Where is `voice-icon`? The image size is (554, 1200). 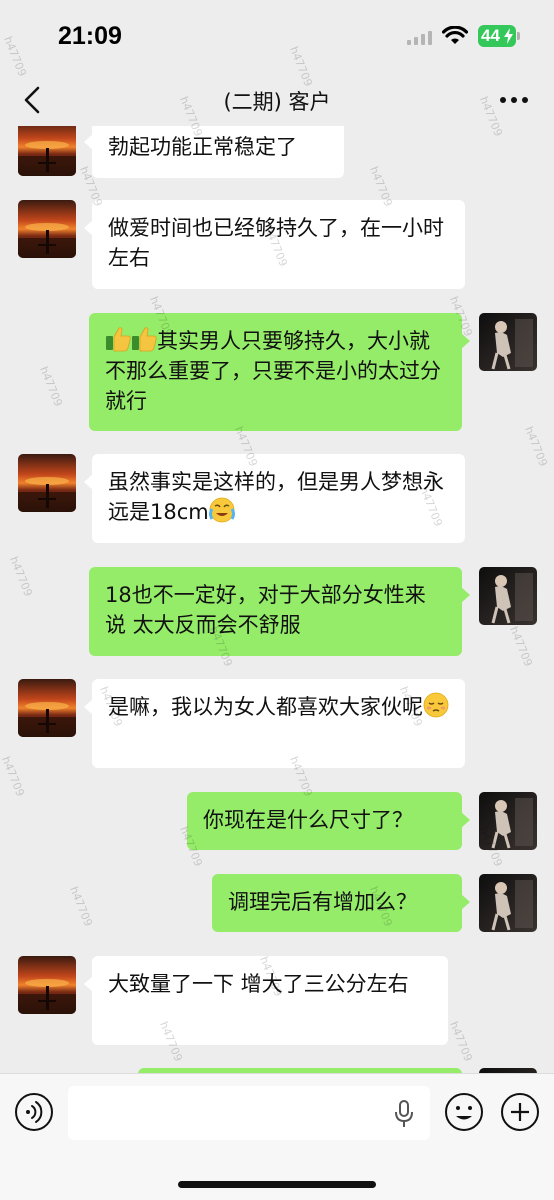
voice-icon is located at coordinates (34, 1112).